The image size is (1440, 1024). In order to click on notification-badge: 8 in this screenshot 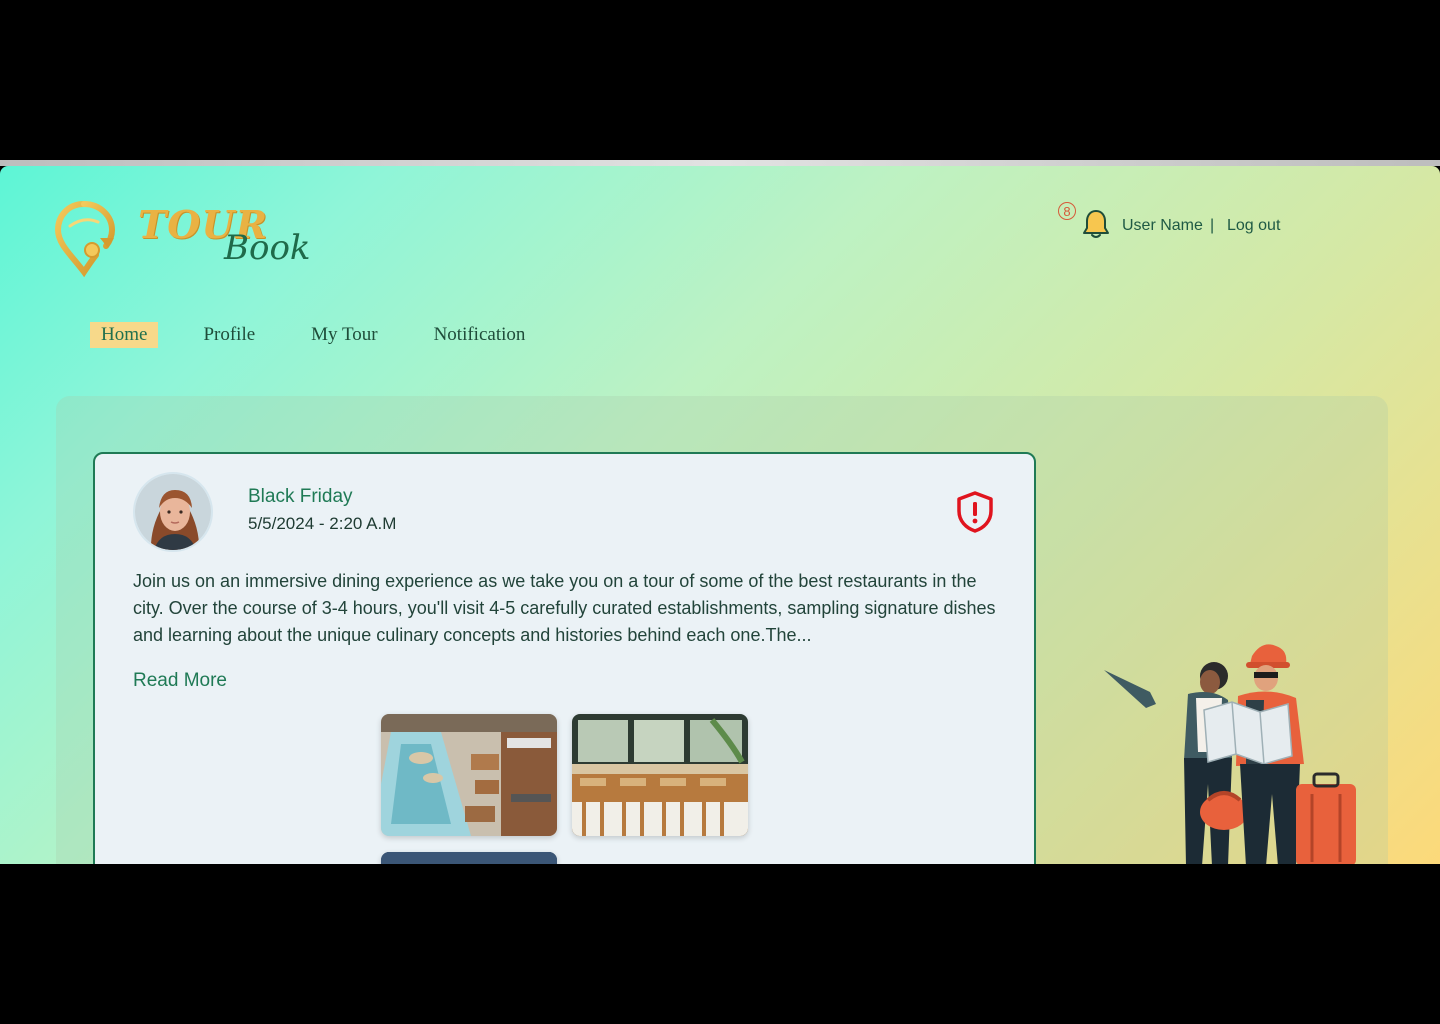, I will do `click(1067, 211)`.